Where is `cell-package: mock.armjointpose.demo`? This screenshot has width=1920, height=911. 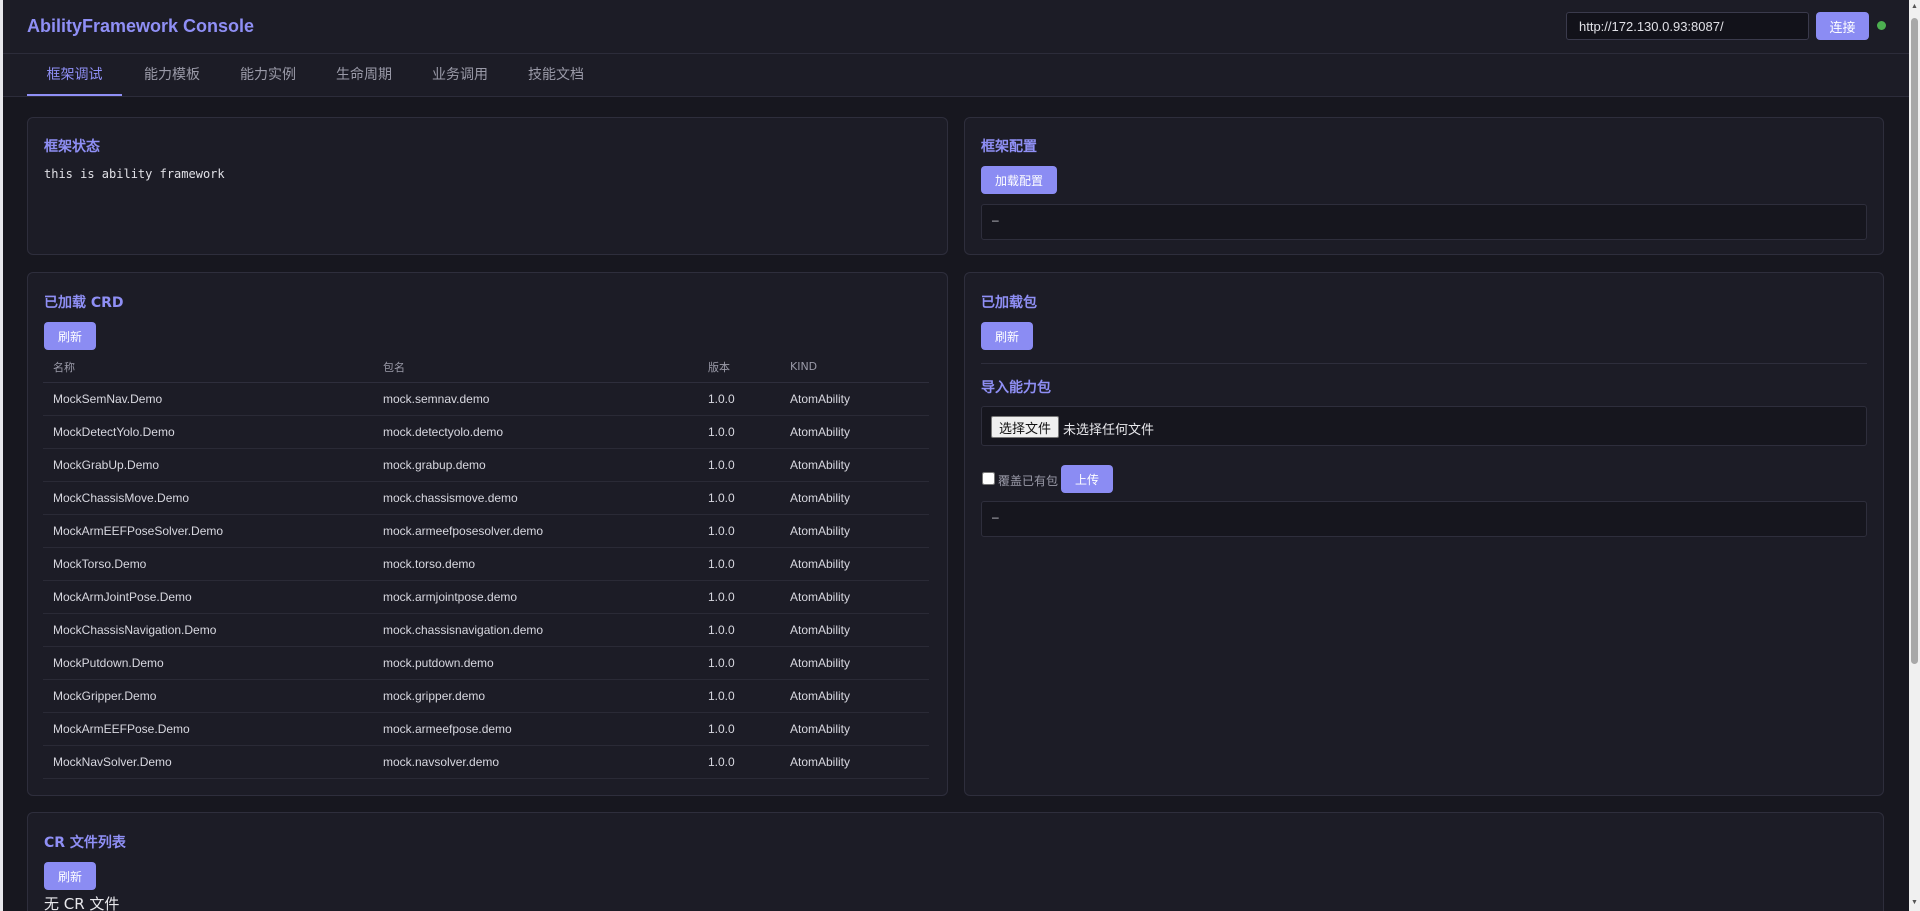
cell-package: mock.armjointpose.demo is located at coordinates (535, 597).